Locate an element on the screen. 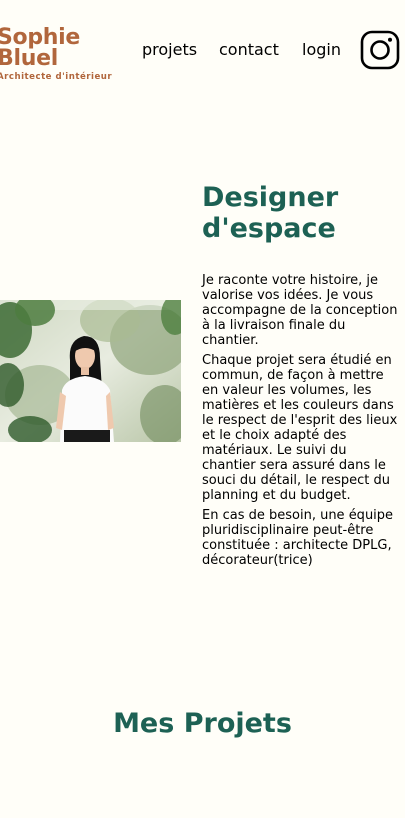 The width and height of the screenshot is (405, 818). text-line: accompagne de la conception is located at coordinates (300, 310).